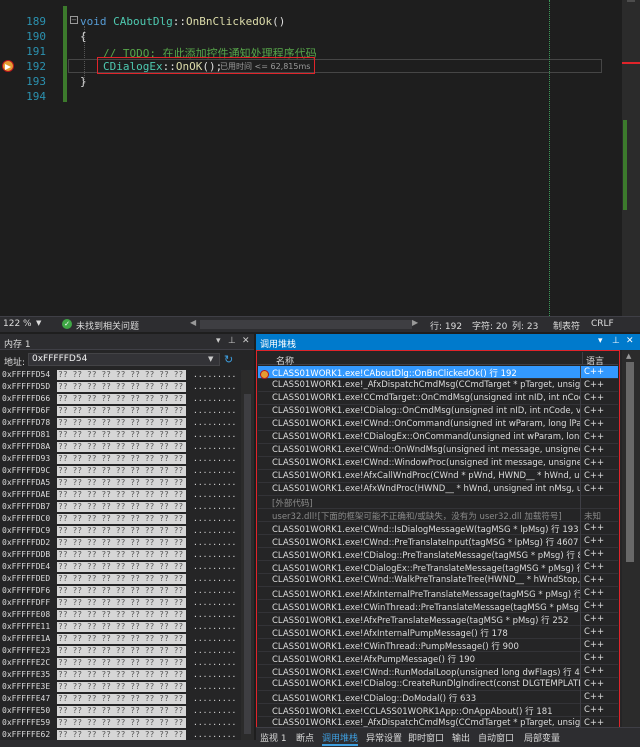  What do you see at coordinates (426, 737) in the screenshot?
I see `tab-5: 即时窗口` at bounding box center [426, 737].